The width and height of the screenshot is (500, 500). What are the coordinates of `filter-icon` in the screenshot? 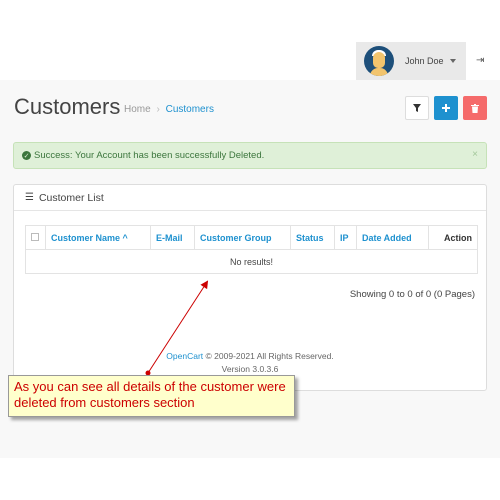 It's located at (417, 108).